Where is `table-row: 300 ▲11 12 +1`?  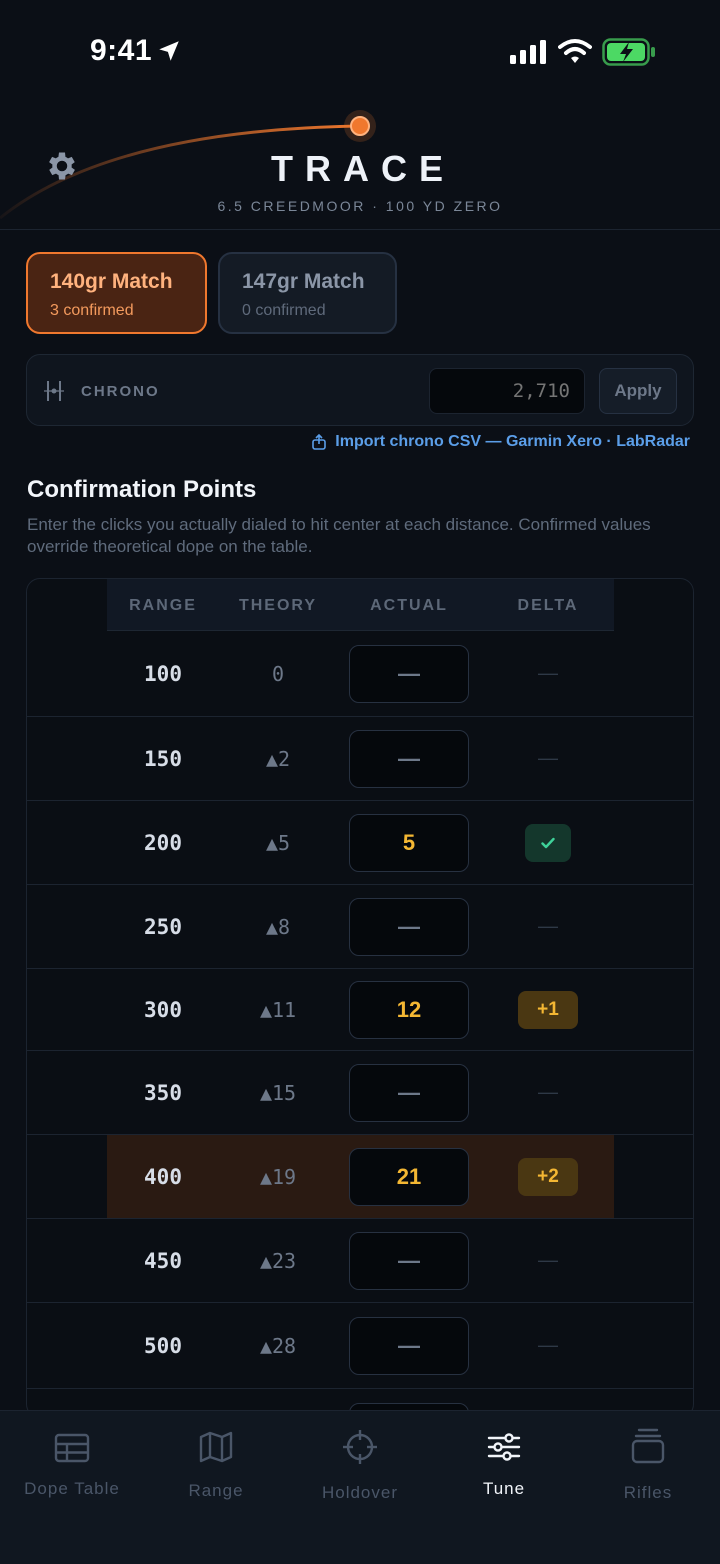
table-row: 300 ▲11 12 +1 is located at coordinates (360, 1010).